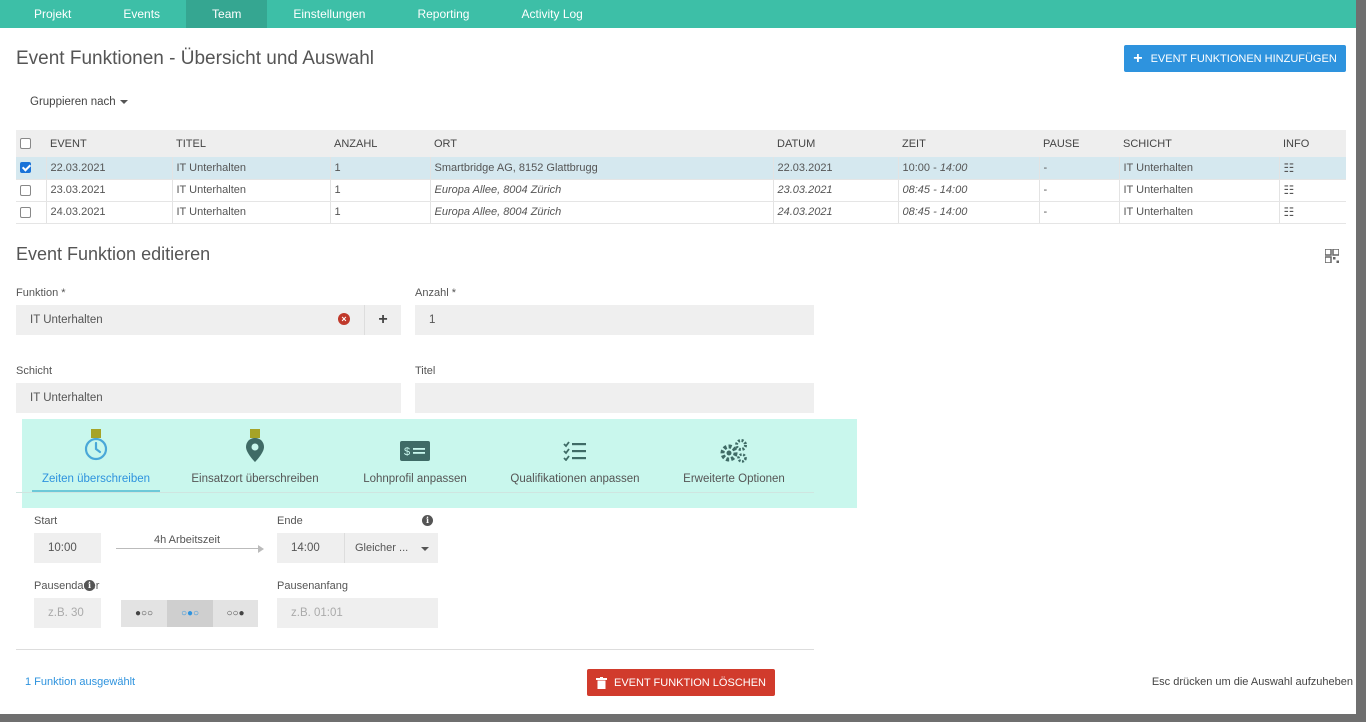 The width and height of the screenshot is (1366, 722). What do you see at coordinates (1199, 143) in the screenshot?
I see `col-schicht: SCHICHT` at bounding box center [1199, 143].